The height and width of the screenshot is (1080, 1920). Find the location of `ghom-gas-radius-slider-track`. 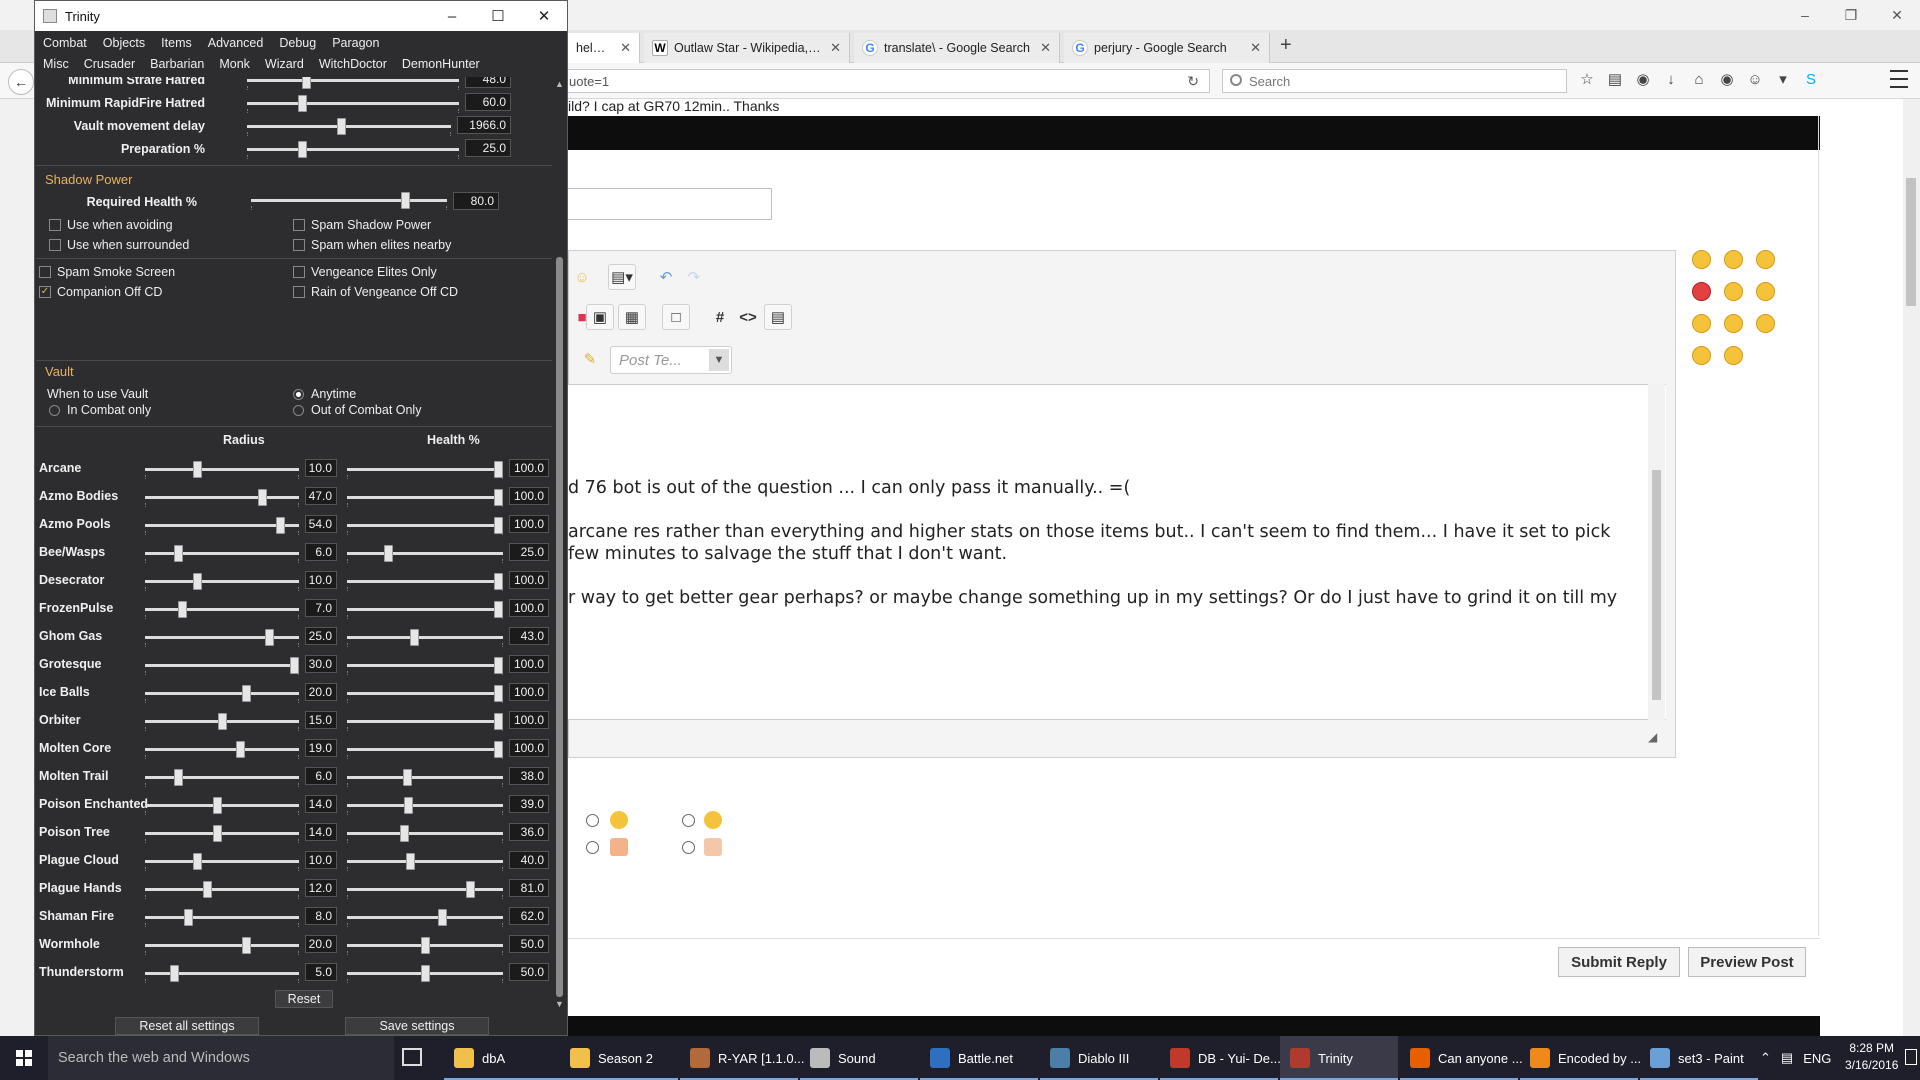

ghom-gas-radius-slider-track is located at coordinates (222, 637).